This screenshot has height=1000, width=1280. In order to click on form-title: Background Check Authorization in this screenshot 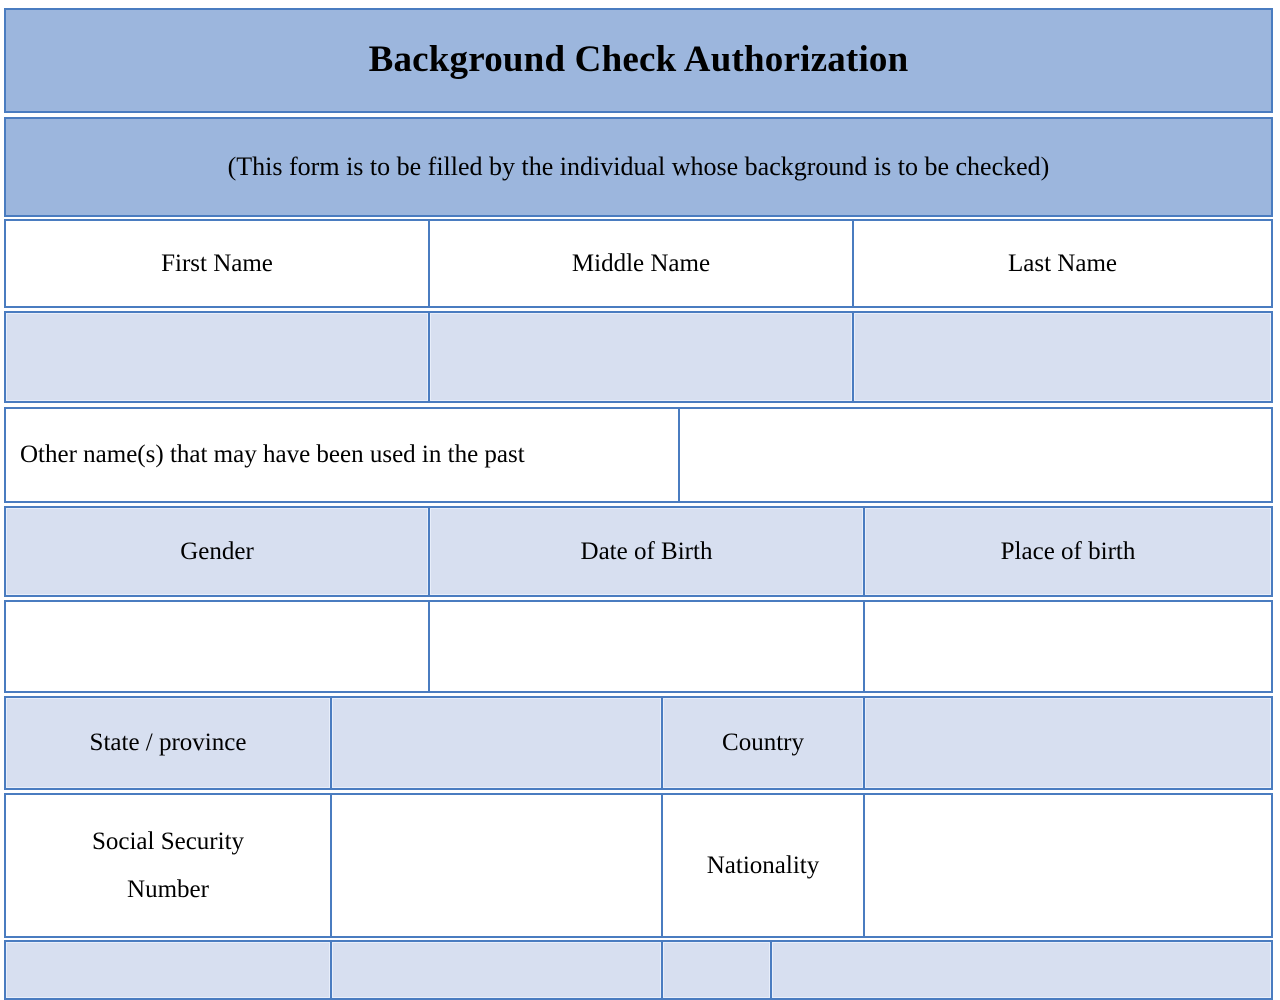, I will do `click(638, 60)`.